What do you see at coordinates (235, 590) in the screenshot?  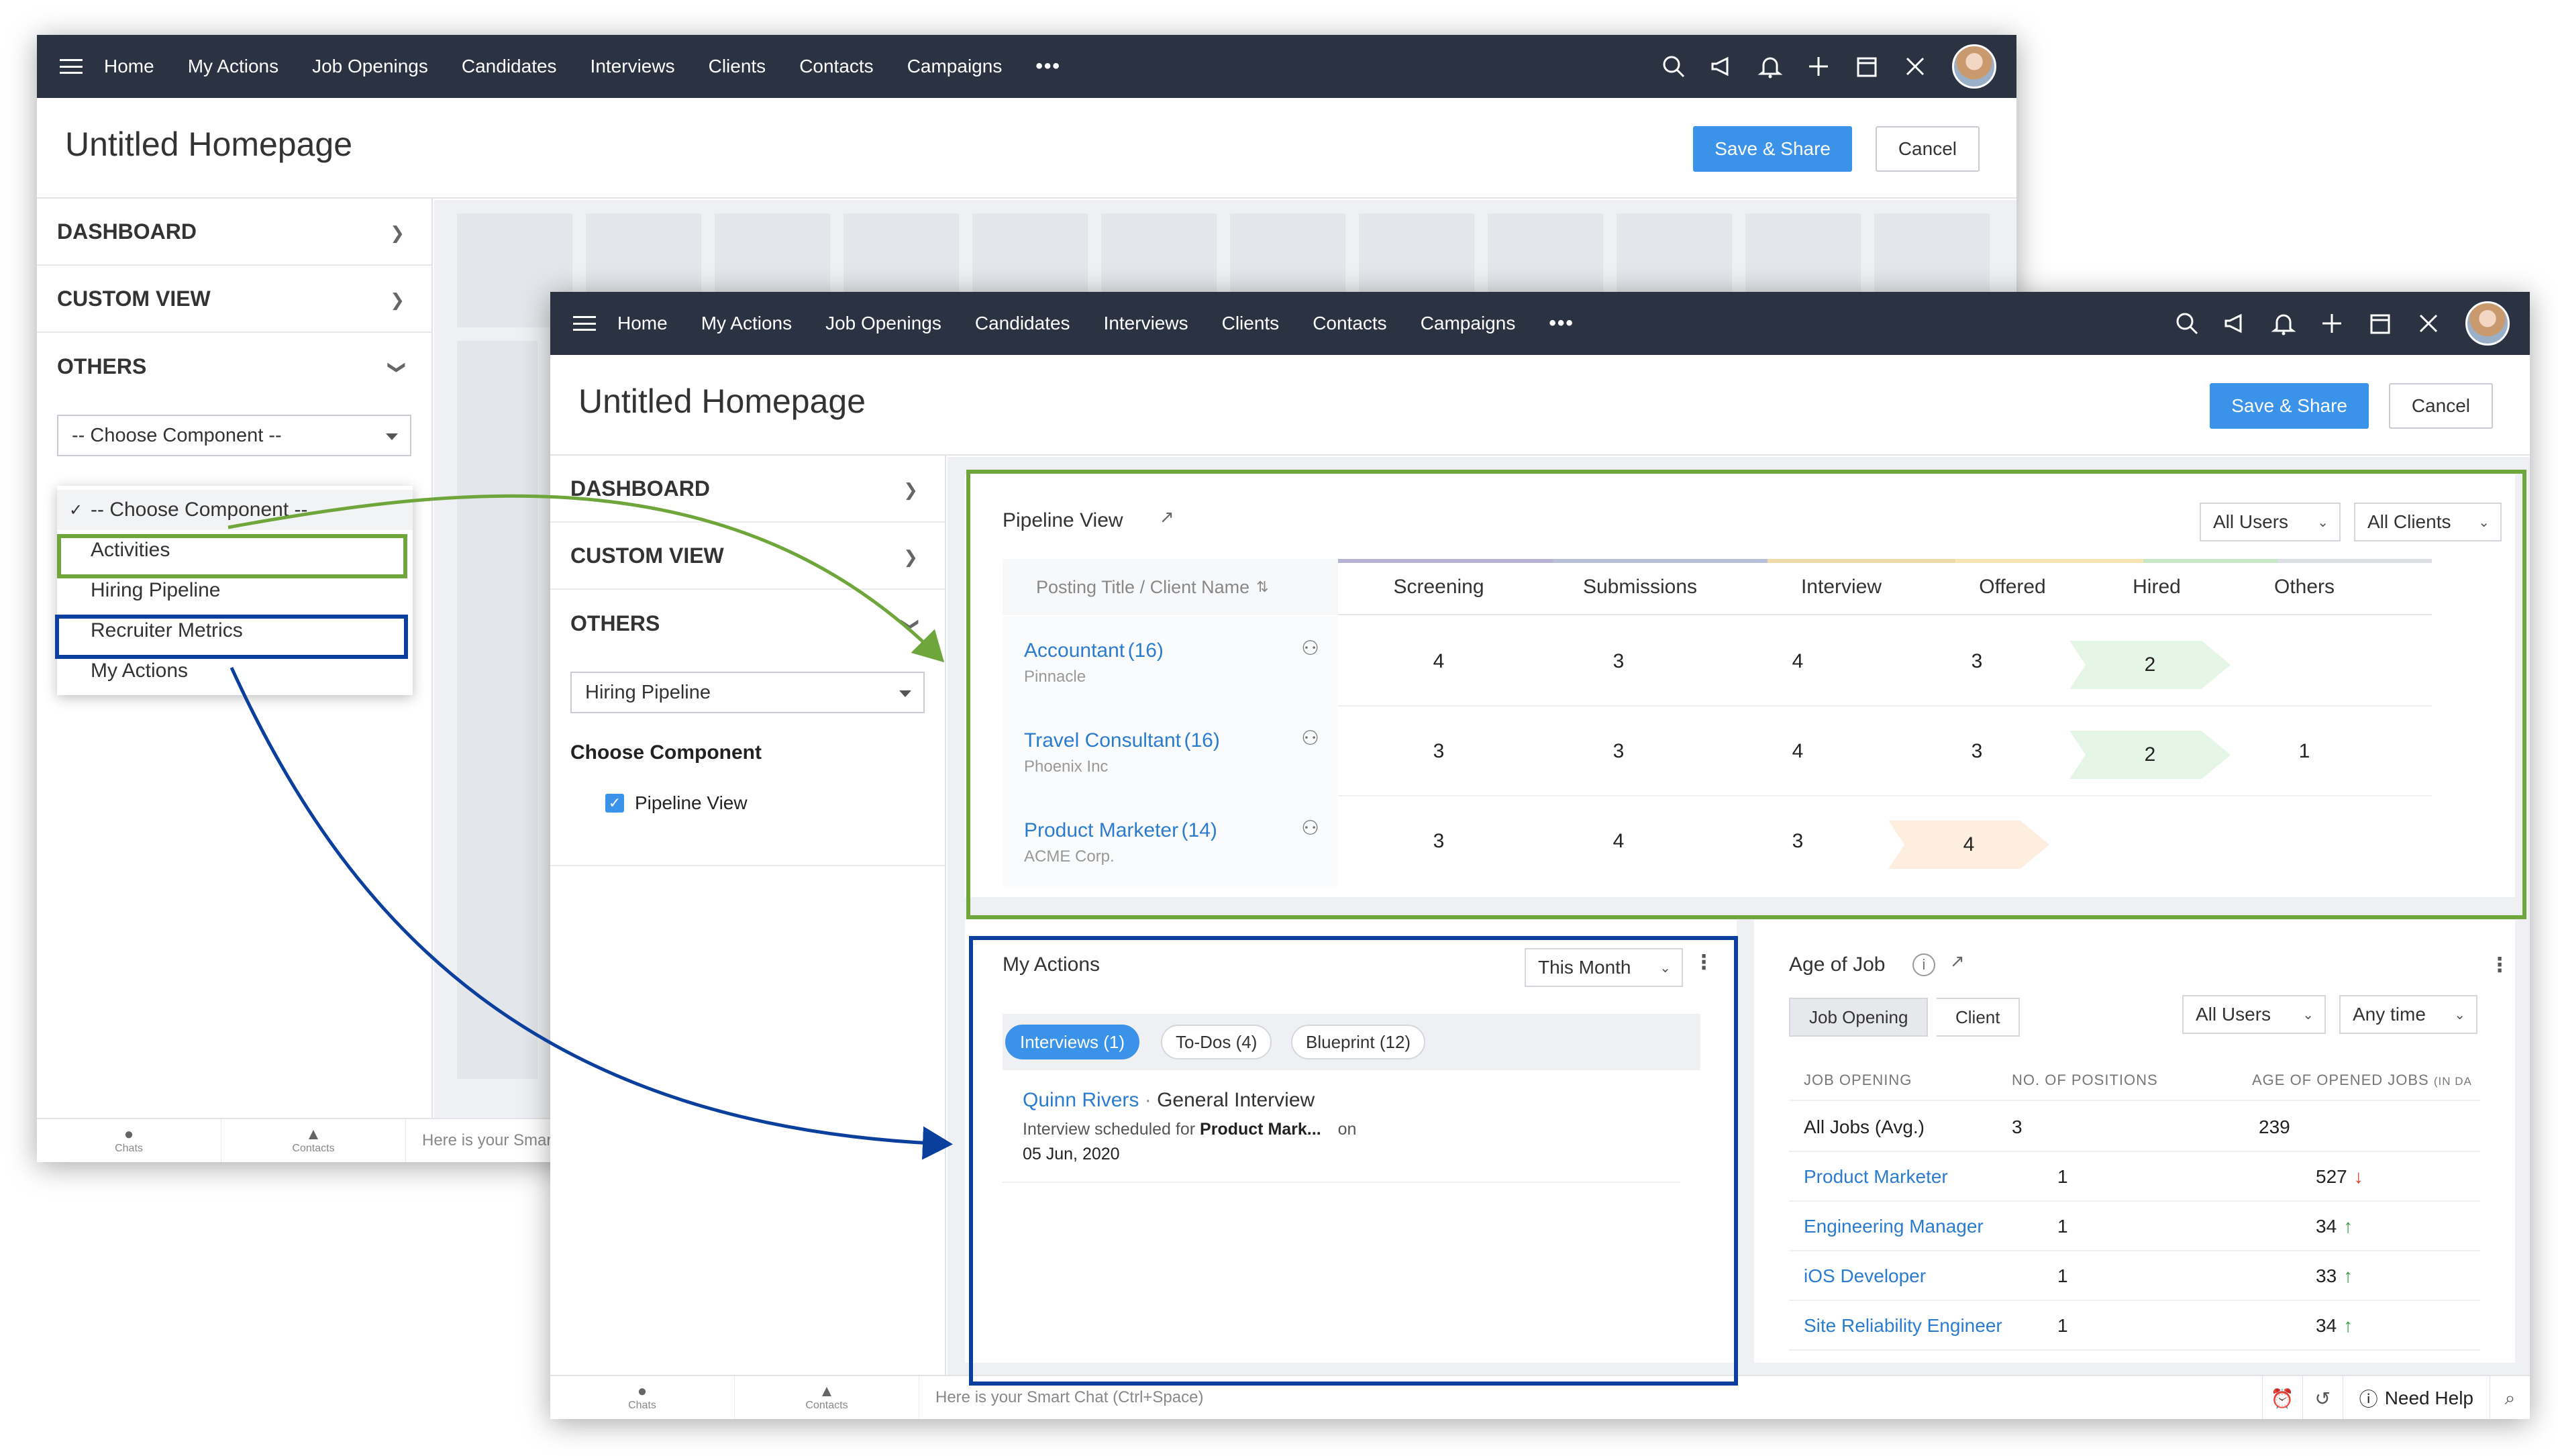 I see `dropdown-option-hiring-pipeline: Hiring Pipeline` at bounding box center [235, 590].